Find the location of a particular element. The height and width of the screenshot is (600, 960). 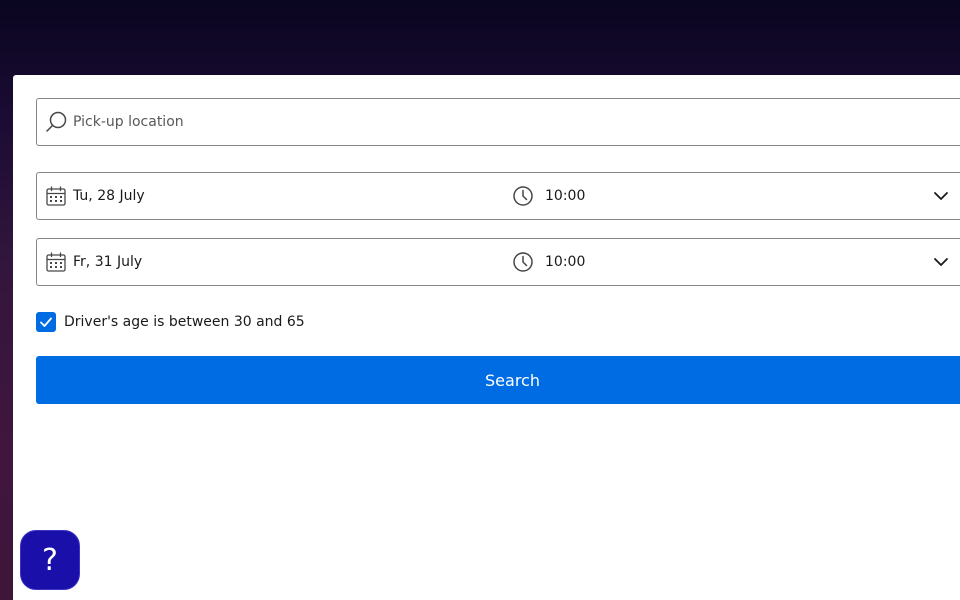

dropoff-date-time-field: Fr, 31 July 10:00 is located at coordinates (498, 262).